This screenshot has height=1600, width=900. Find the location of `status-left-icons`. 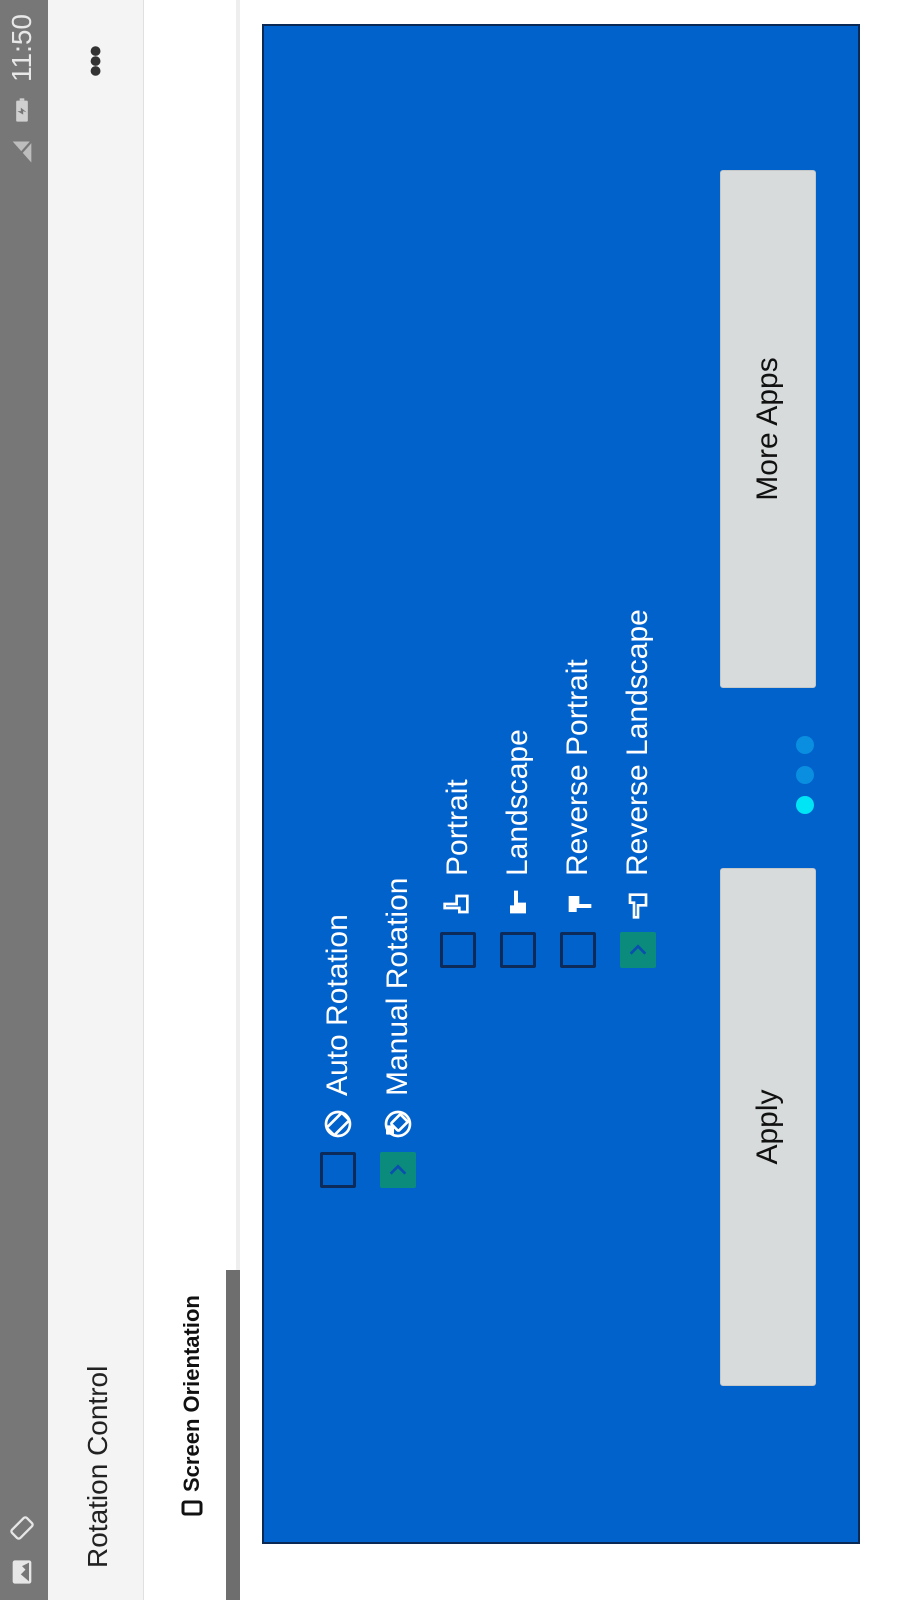

status-left-icons is located at coordinates (22, 1550).